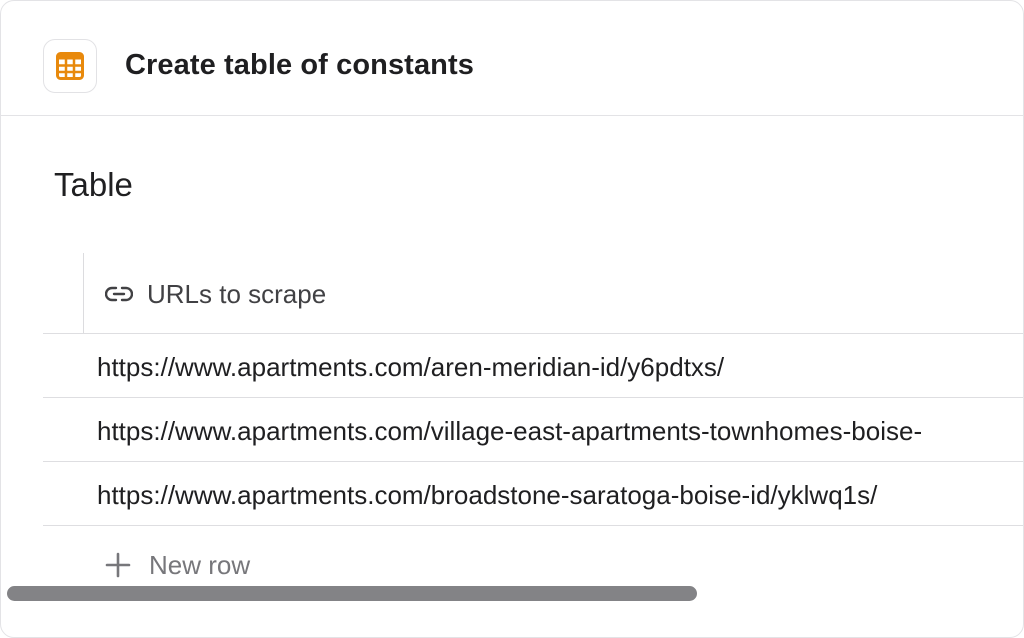  Describe the element at coordinates (118, 565) in the screenshot. I see `plus-icon` at that location.